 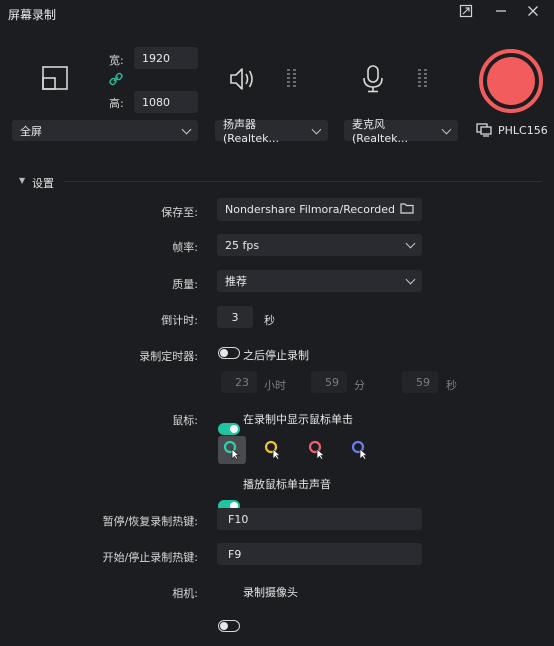 I want to click on close-icon, so click(x=533, y=13).